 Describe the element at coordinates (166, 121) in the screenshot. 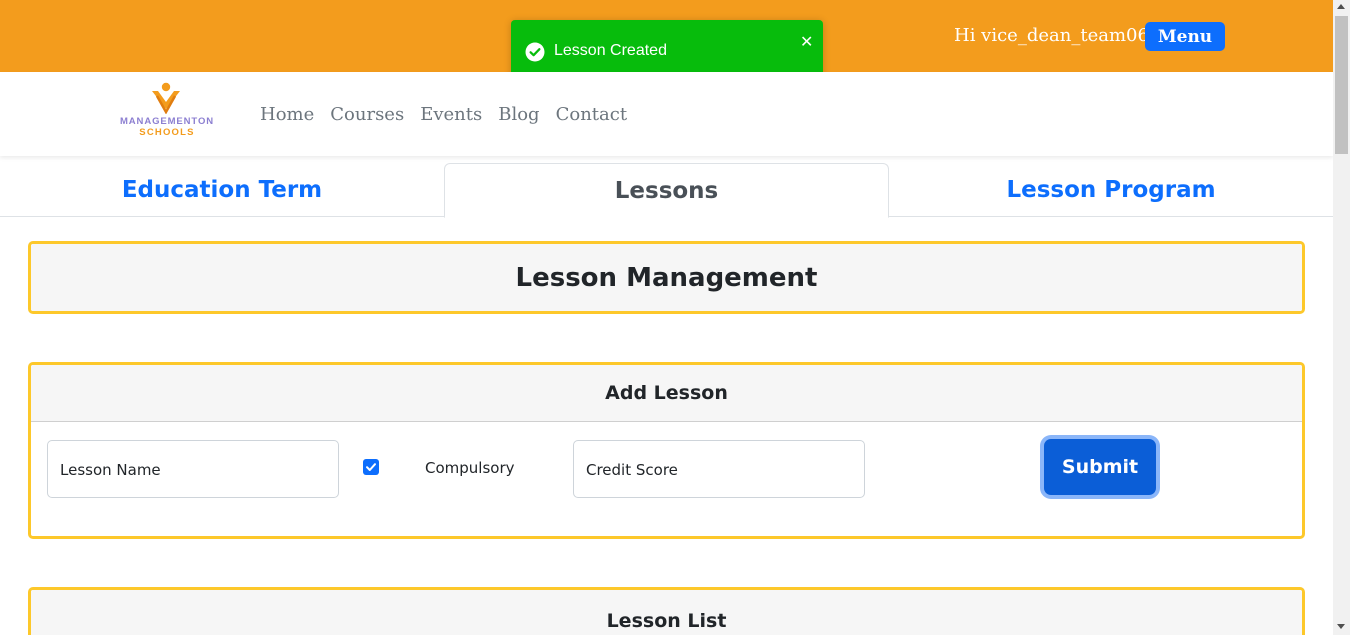

I see `logo-text-line1: MANAGEMENTON` at that location.